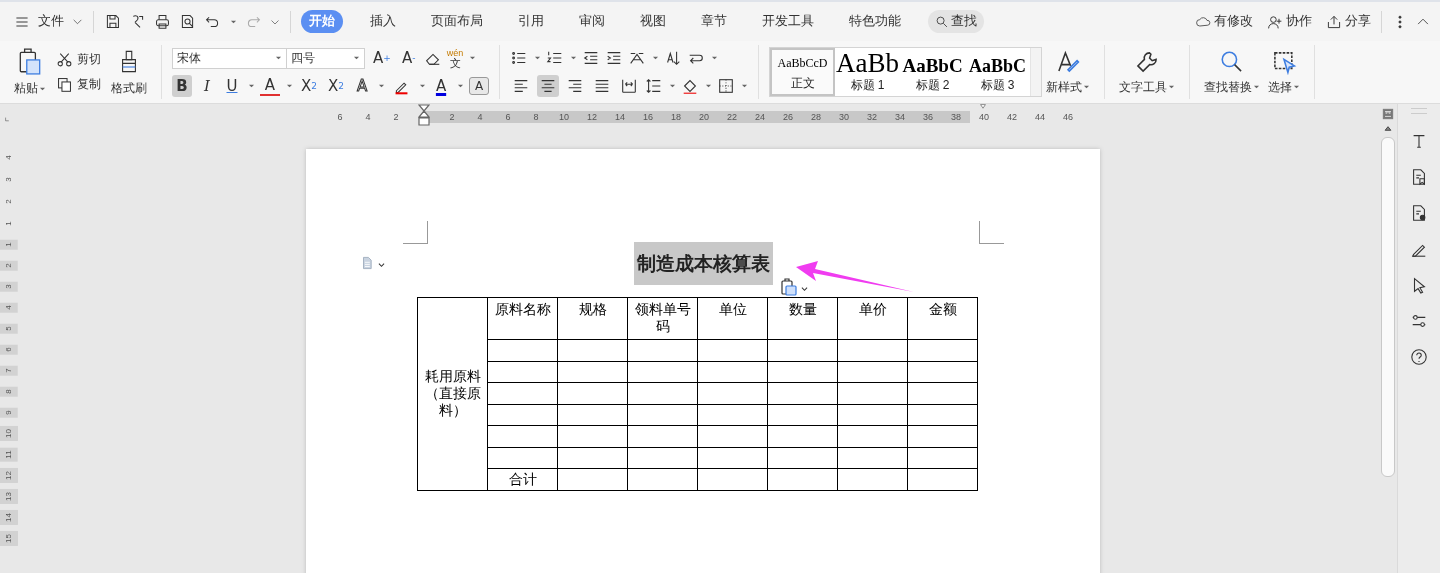 This screenshot has height=573, width=1440. I want to click on style-preset: AaBbC 标题 2, so click(933, 72).